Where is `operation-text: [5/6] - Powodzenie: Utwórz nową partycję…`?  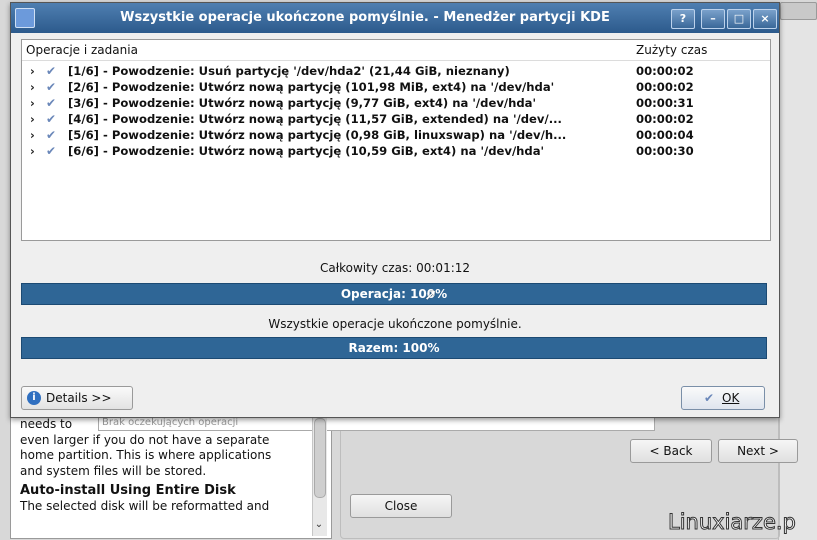 operation-text: [5/6] - Powodzenie: Utwórz nową partycję… is located at coordinates (317, 135).